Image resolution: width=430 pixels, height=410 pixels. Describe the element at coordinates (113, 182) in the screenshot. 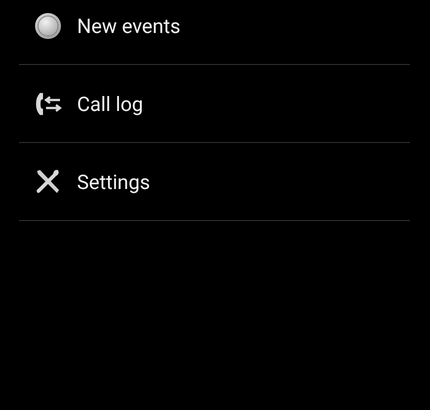

I see `menu-item-label: Settings` at that location.